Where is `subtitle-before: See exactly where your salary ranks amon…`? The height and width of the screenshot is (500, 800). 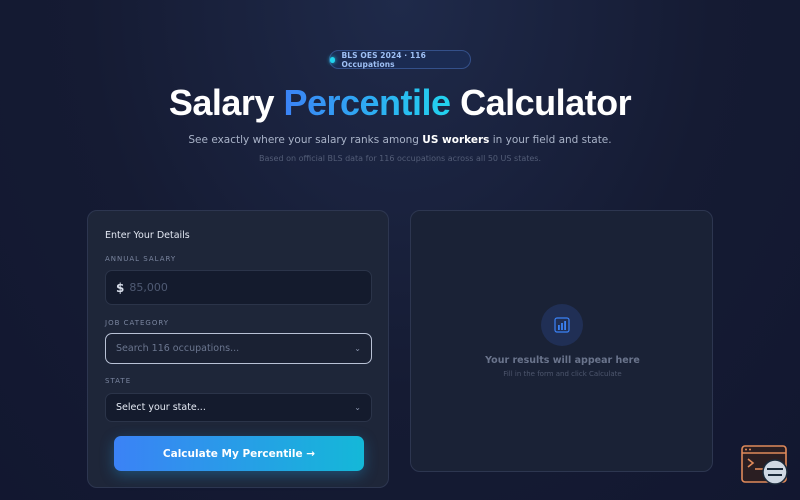
subtitle-before: See exactly where your salary ranks amon… is located at coordinates (305, 140).